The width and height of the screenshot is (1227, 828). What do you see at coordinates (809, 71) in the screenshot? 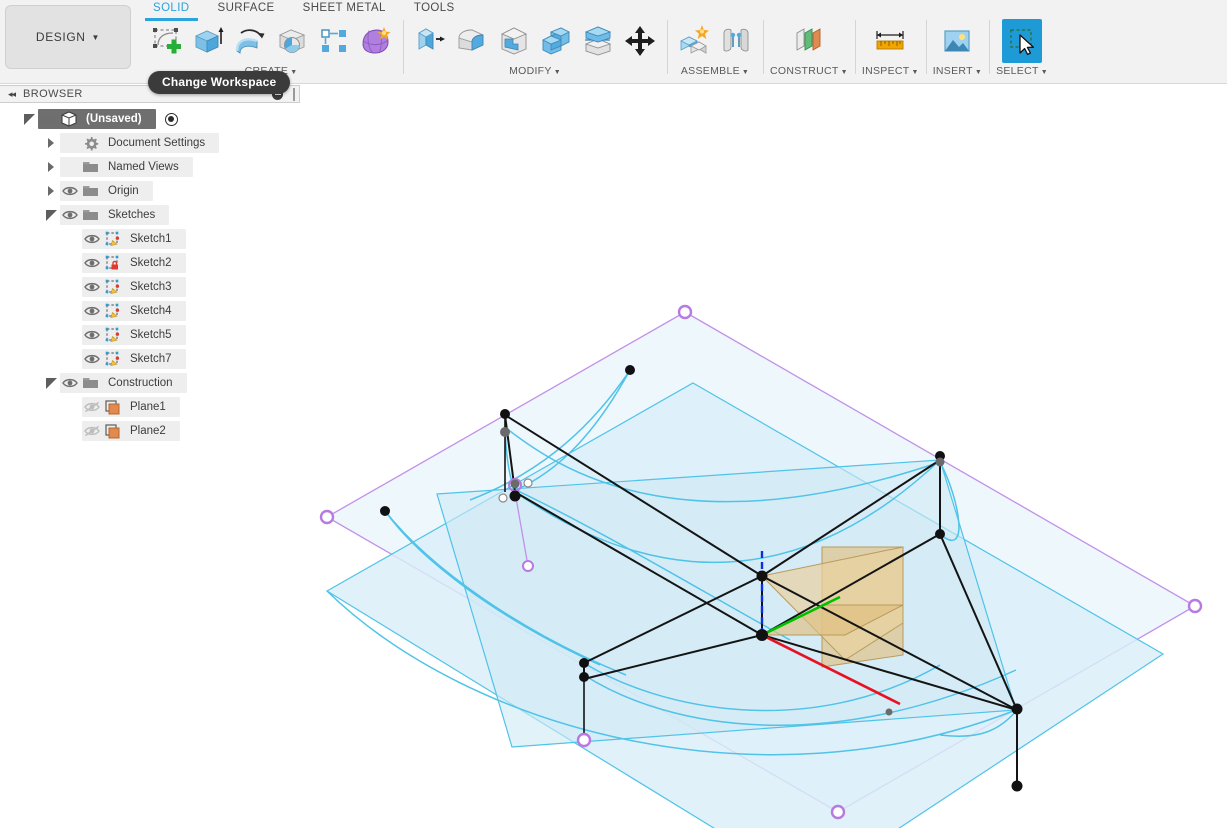
I see `ribbon-group-construct-label: CONSTRUCT ▼` at bounding box center [809, 71].